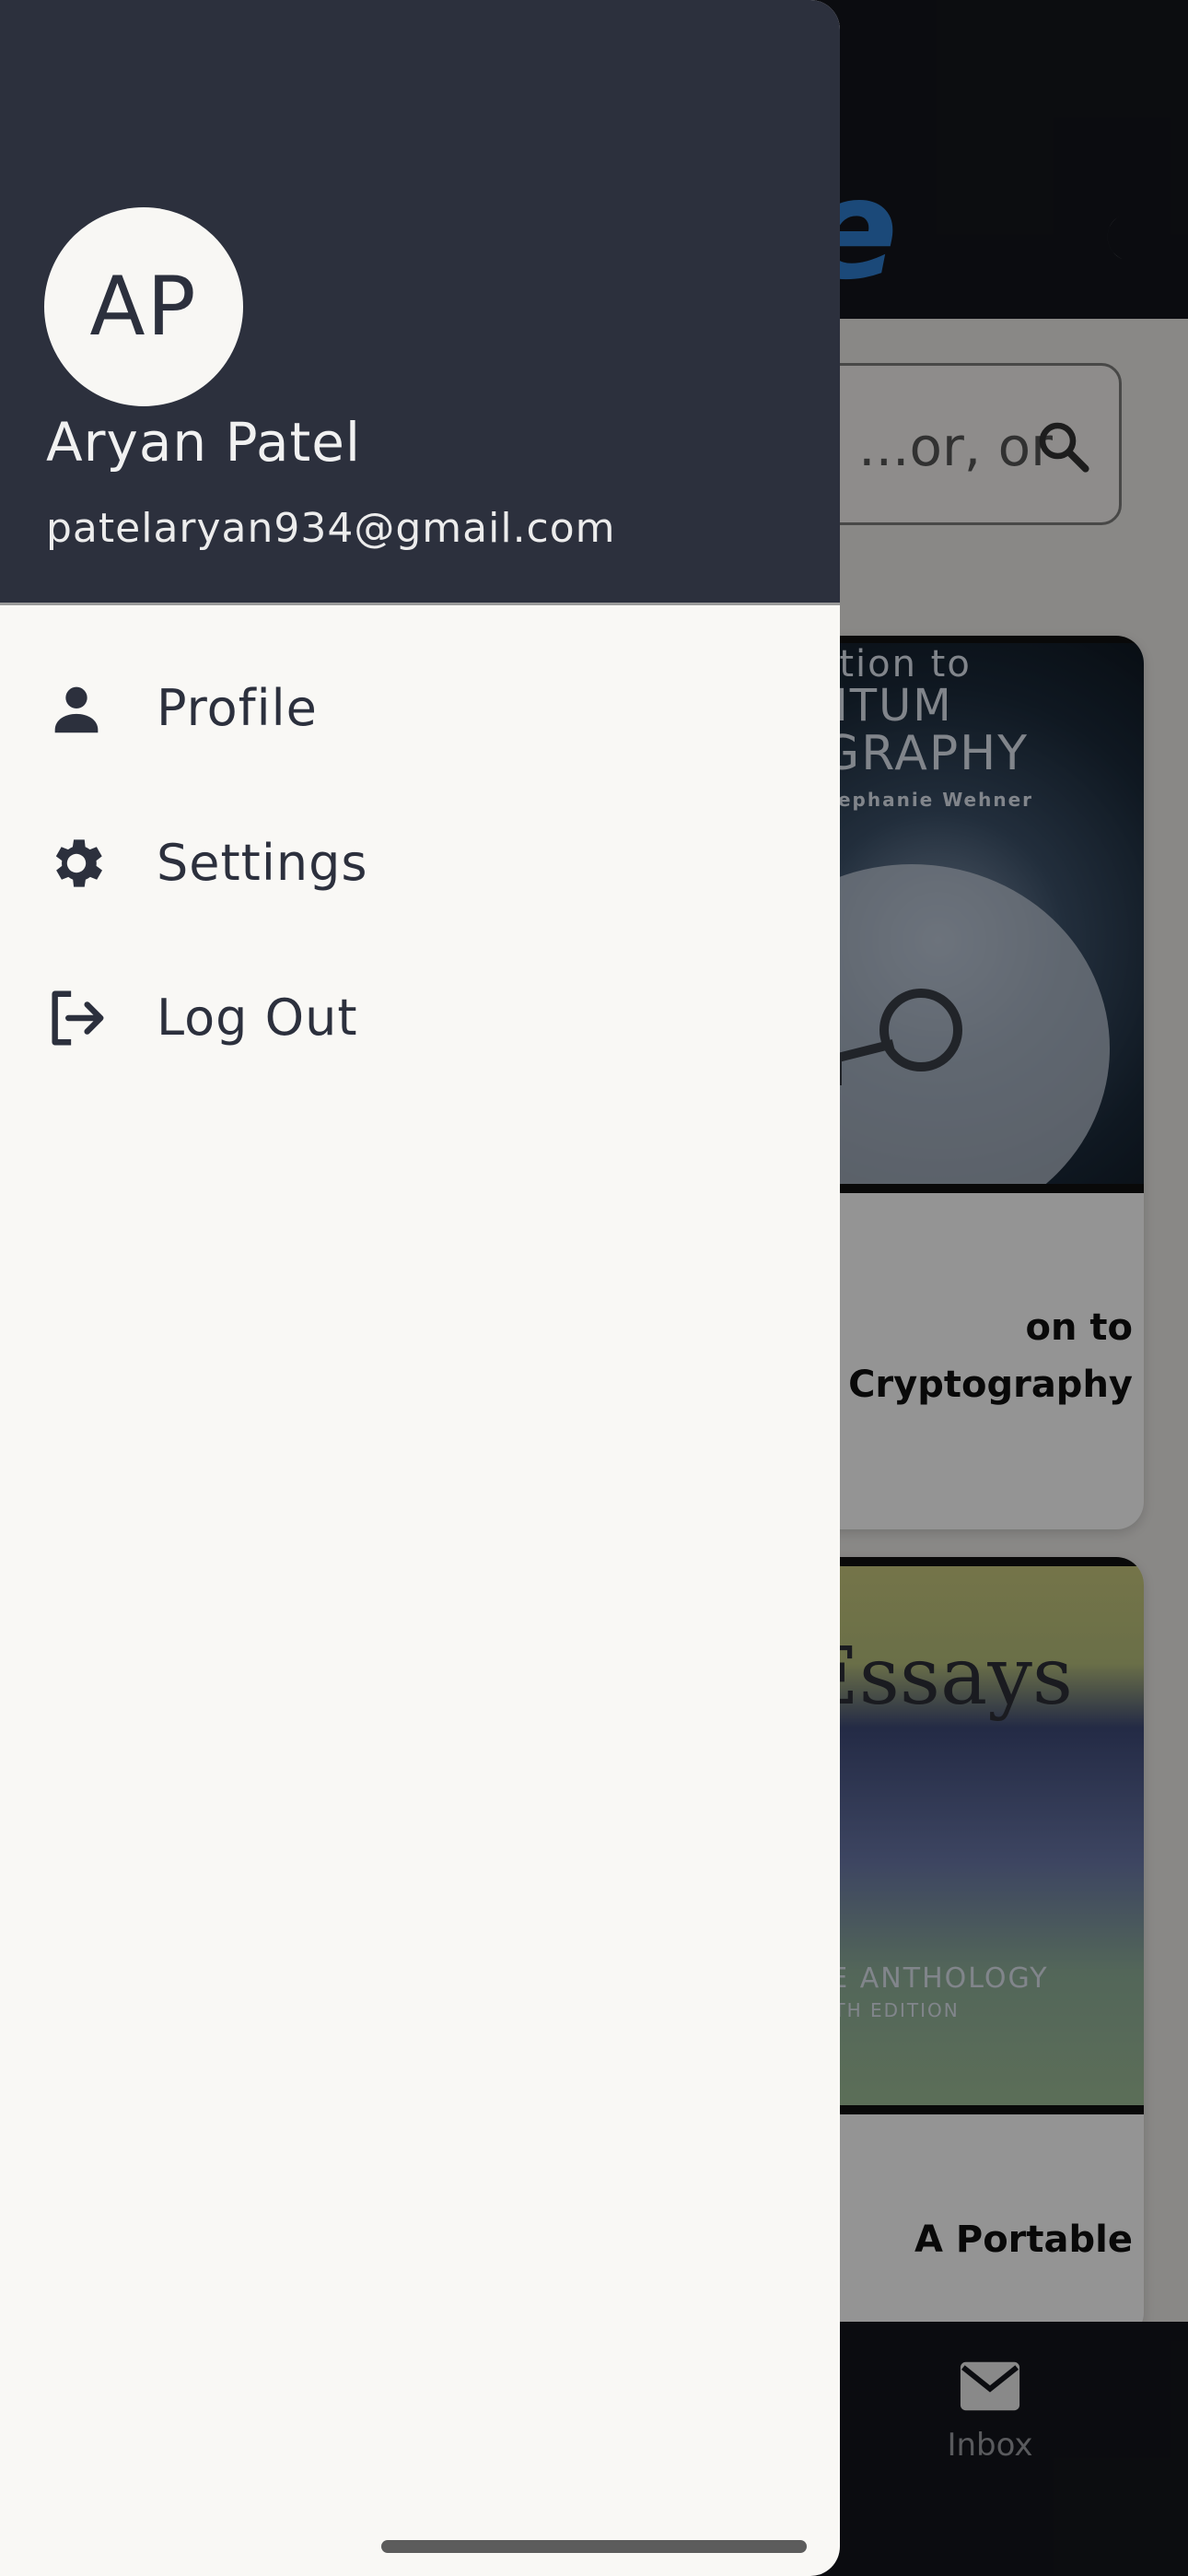 Image resolution: width=1188 pixels, height=2576 pixels. What do you see at coordinates (204, 442) in the screenshot?
I see `user-name: Aryan Patel` at bounding box center [204, 442].